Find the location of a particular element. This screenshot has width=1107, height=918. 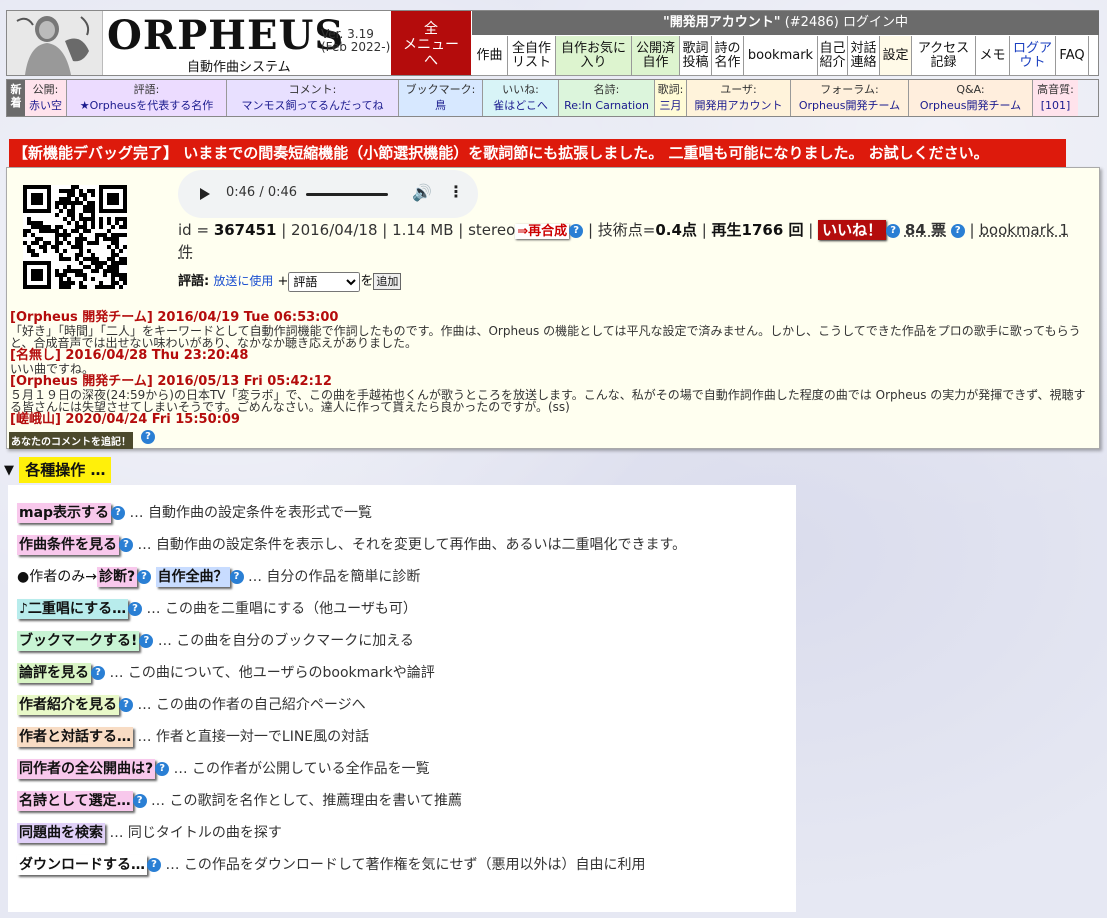

broadcast-link: 放送に使用 is located at coordinates (243, 281).